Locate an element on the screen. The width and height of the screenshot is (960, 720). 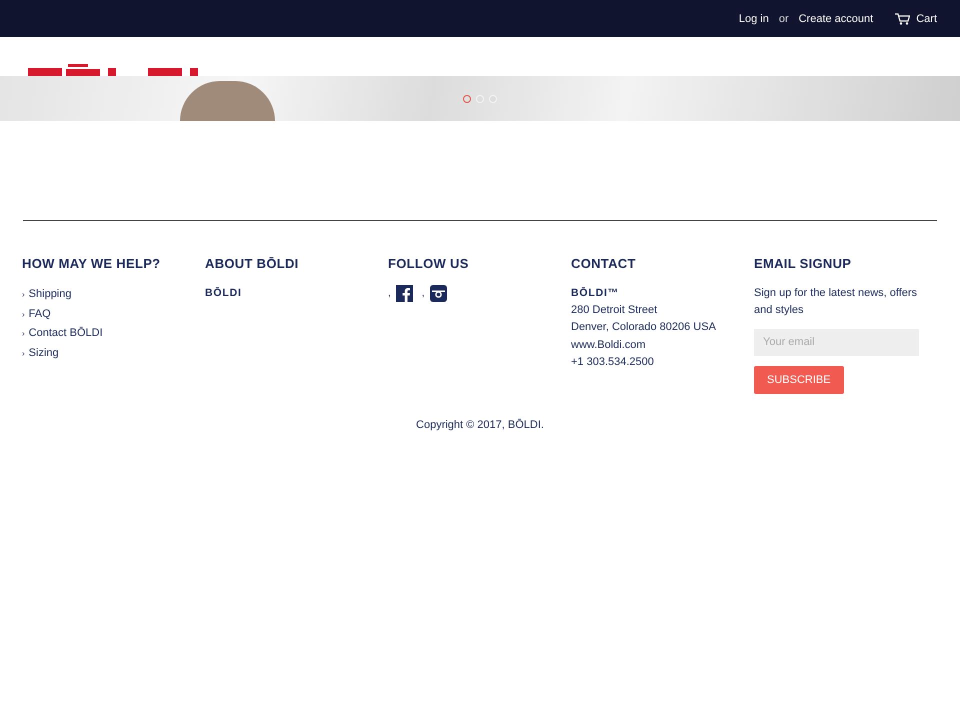
column-heading: ABOUT BŌLDI is located at coordinates (252, 263).